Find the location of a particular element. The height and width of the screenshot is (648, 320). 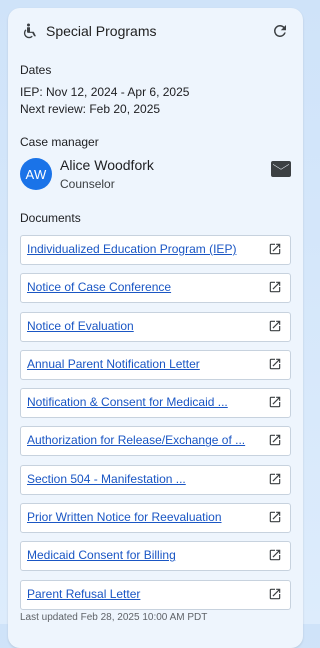

document-link: Prior Written Notice for Reevaluation is located at coordinates (143, 517).